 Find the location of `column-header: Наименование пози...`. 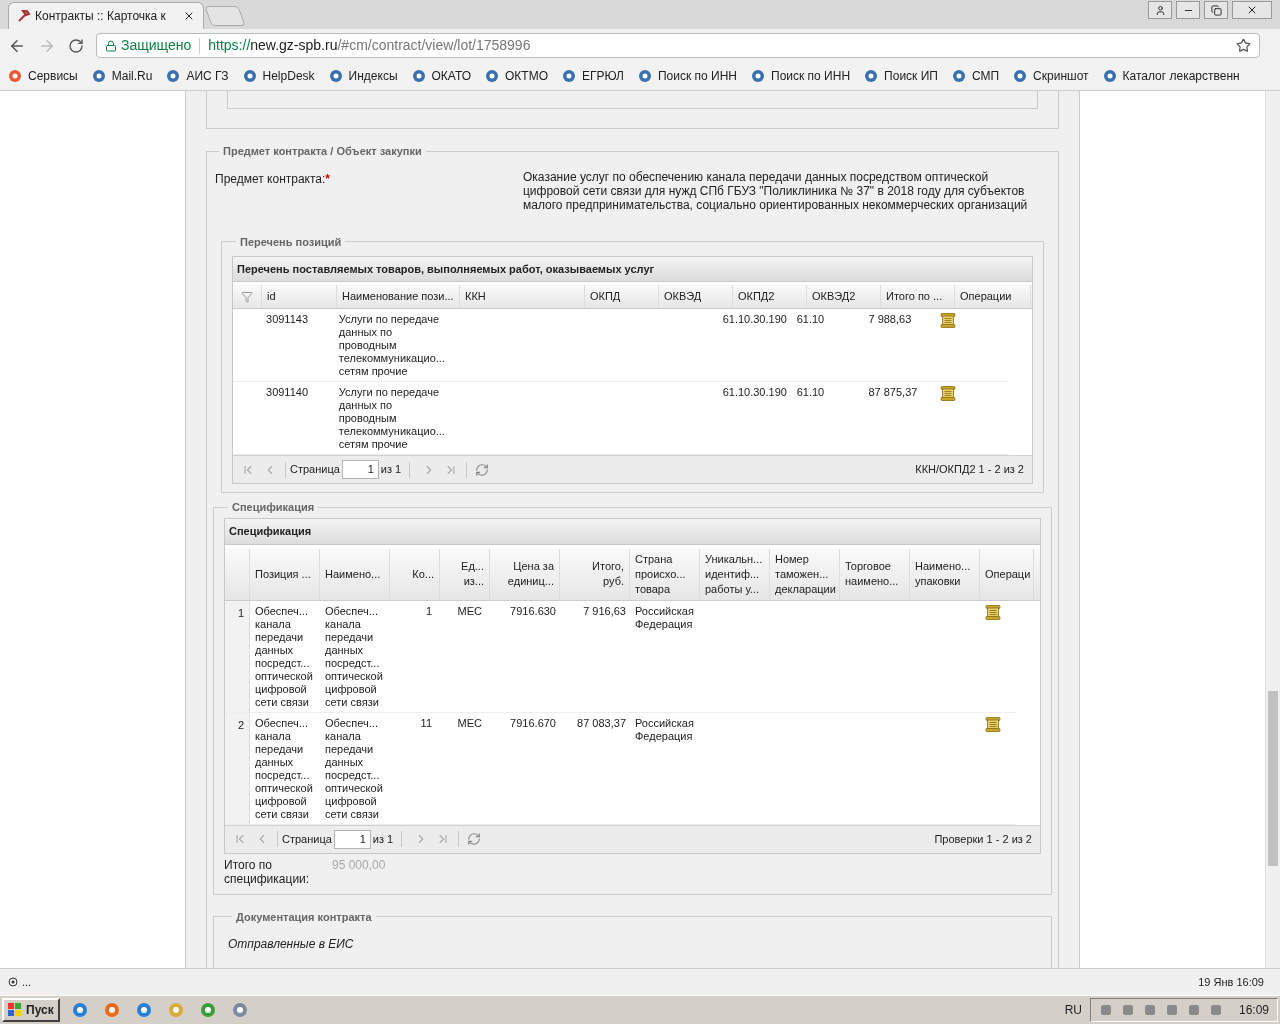

column-header: Наименование пози... is located at coordinates (398, 296).